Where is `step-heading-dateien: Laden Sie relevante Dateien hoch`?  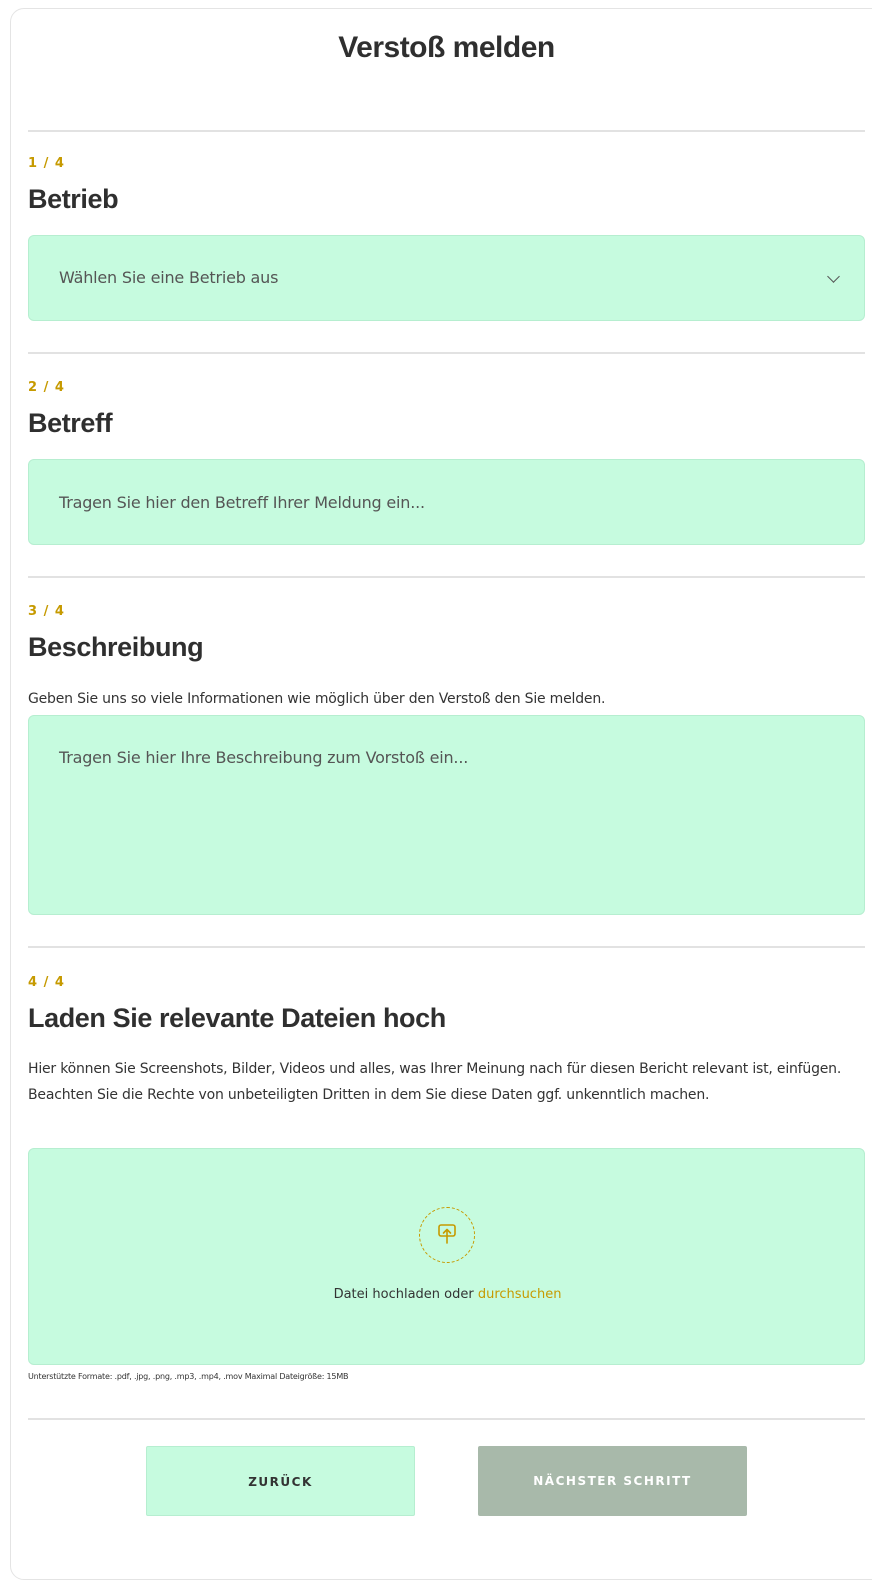 step-heading-dateien: Laden Sie relevante Dateien hoch is located at coordinates (237, 1018).